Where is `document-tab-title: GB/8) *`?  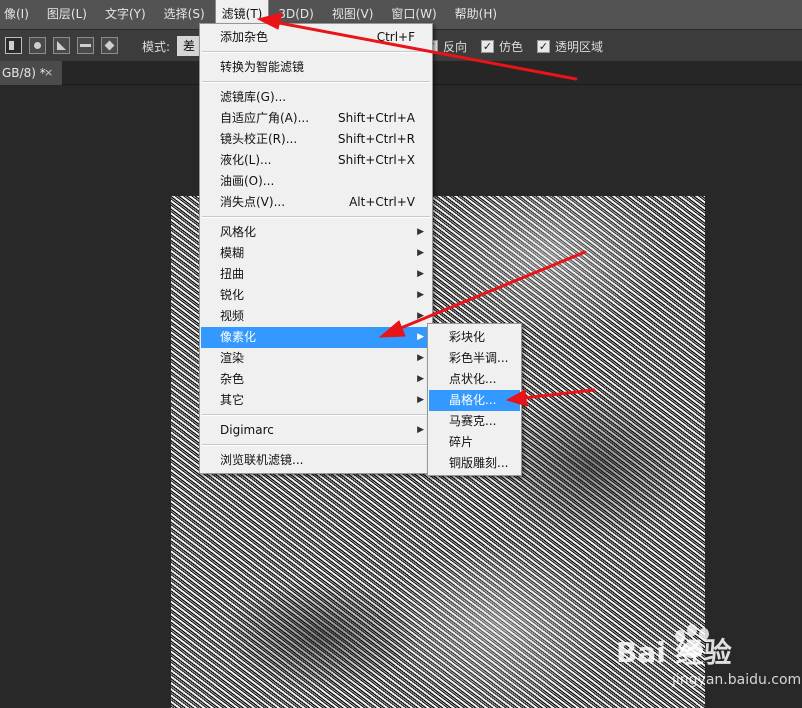
document-tab-title: GB/8) * is located at coordinates (24, 73).